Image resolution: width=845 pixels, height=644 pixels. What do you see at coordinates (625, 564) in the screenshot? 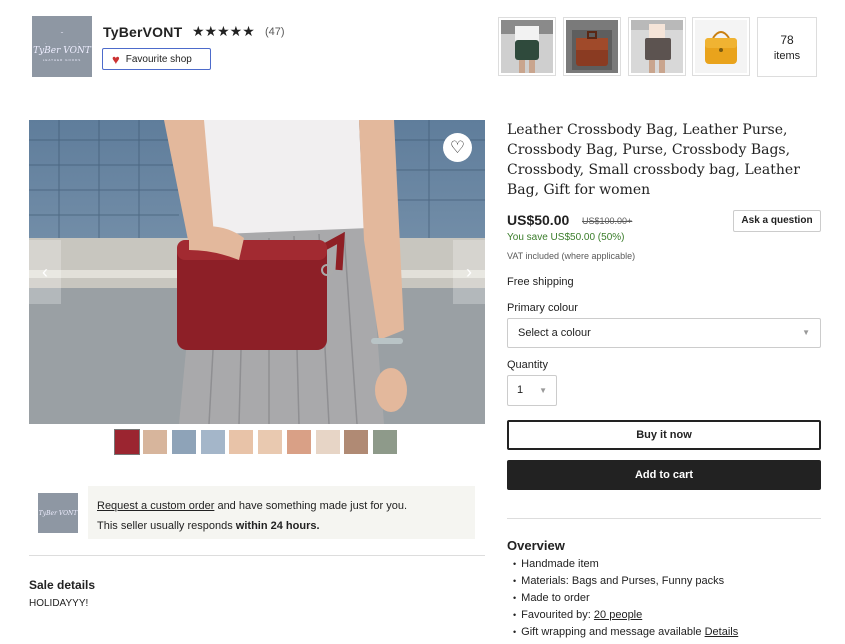
I see `overview-item: Handmade item` at bounding box center [625, 564].